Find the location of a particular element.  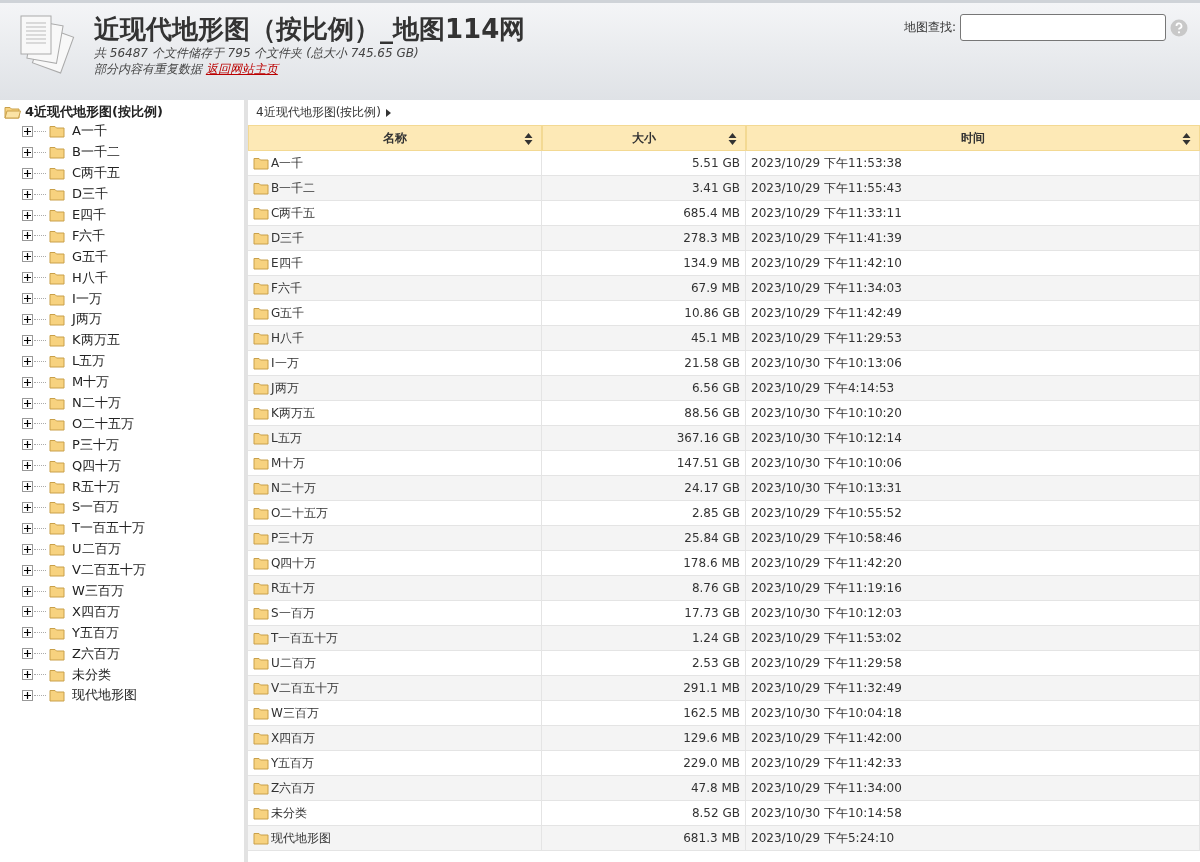

folder-link: P三十万 is located at coordinates (395, 538).